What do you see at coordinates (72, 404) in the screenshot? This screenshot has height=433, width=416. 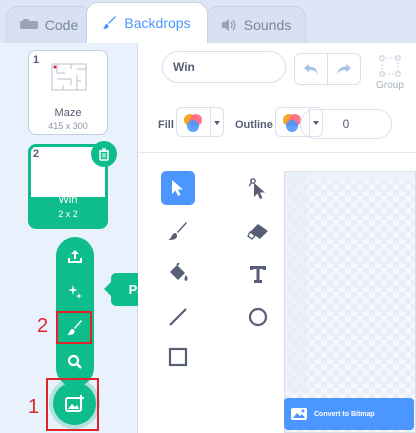 I see `annotation-box-choose` at bounding box center [72, 404].